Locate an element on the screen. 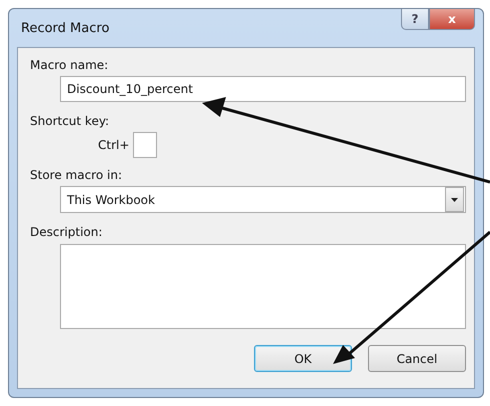 The height and width of the screenshot is (406, 490). field-label: Shortcut key: is located at coordinates (70, 121).